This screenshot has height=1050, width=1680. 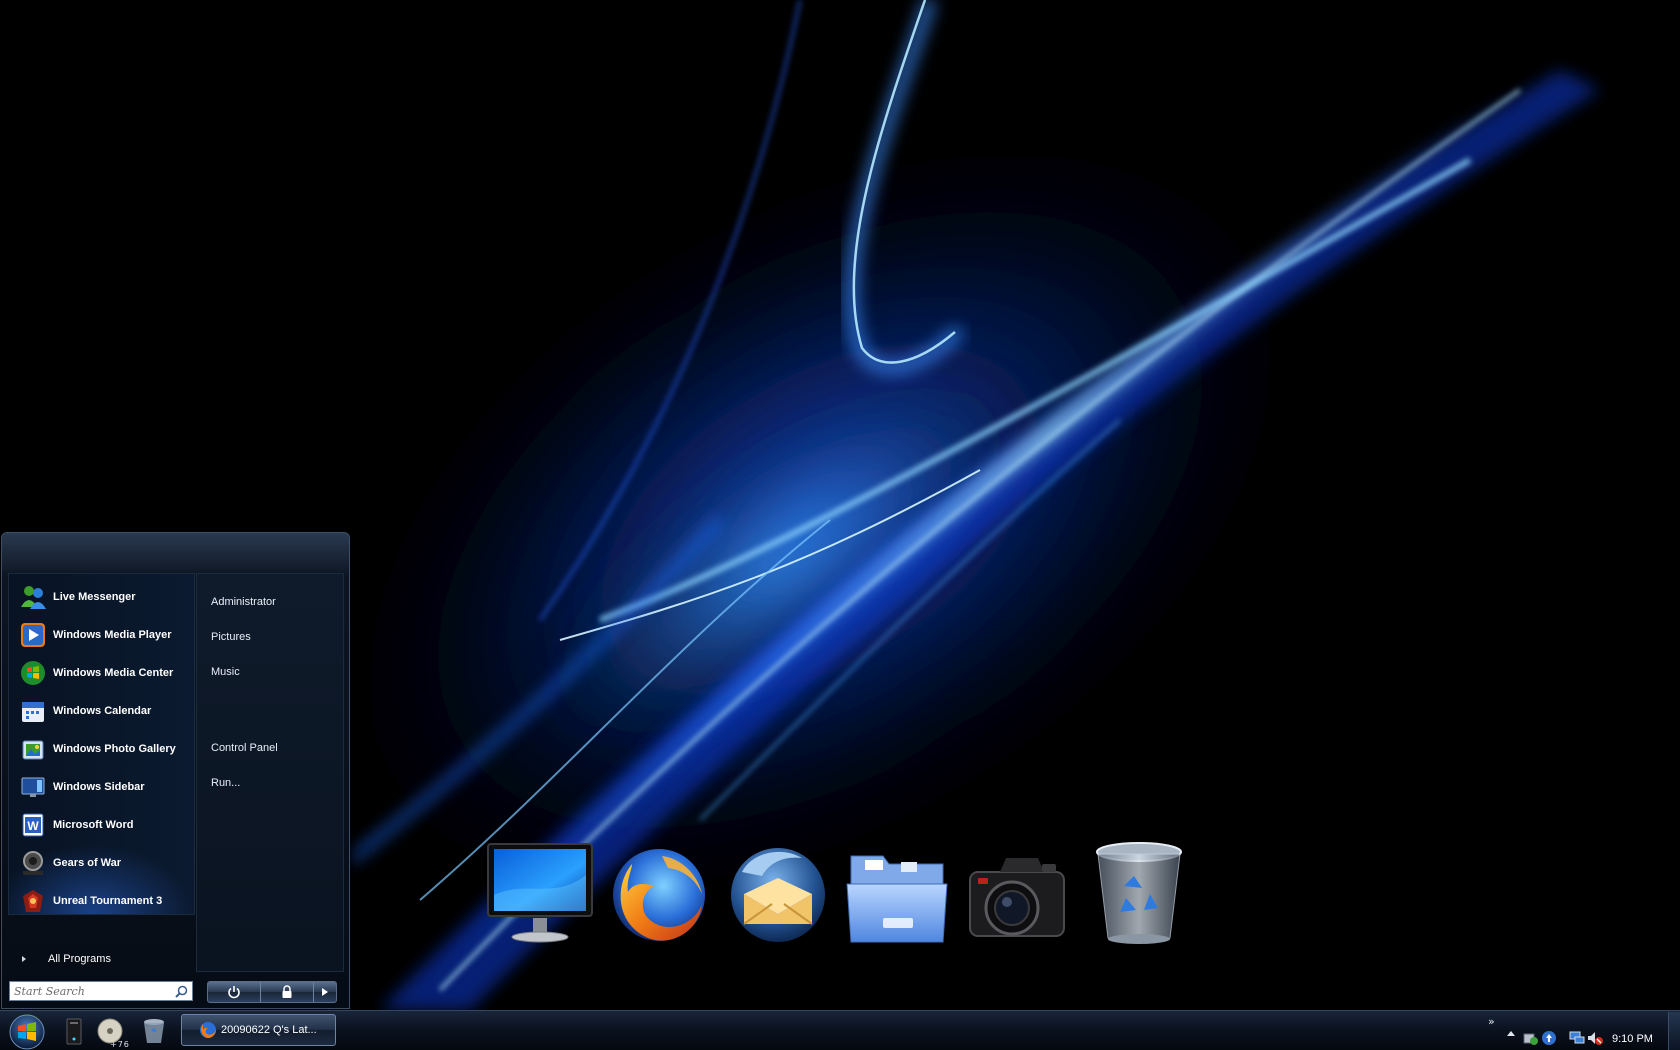 I want to click on power-buttons, so click(x=272, y=992).